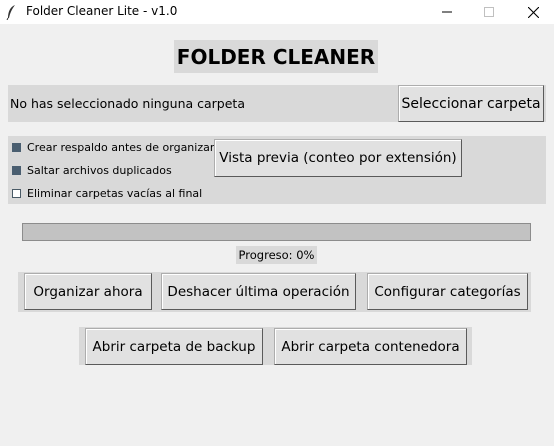  I want to click on minimize-icon, so click(447, 12).